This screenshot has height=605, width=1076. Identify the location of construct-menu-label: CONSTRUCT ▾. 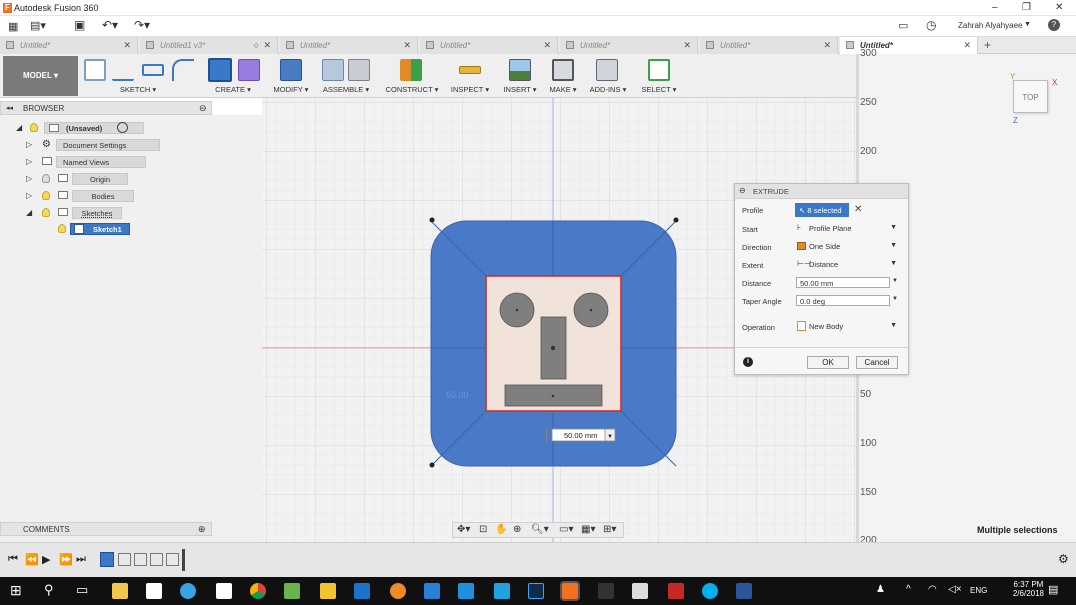
(412, 89).